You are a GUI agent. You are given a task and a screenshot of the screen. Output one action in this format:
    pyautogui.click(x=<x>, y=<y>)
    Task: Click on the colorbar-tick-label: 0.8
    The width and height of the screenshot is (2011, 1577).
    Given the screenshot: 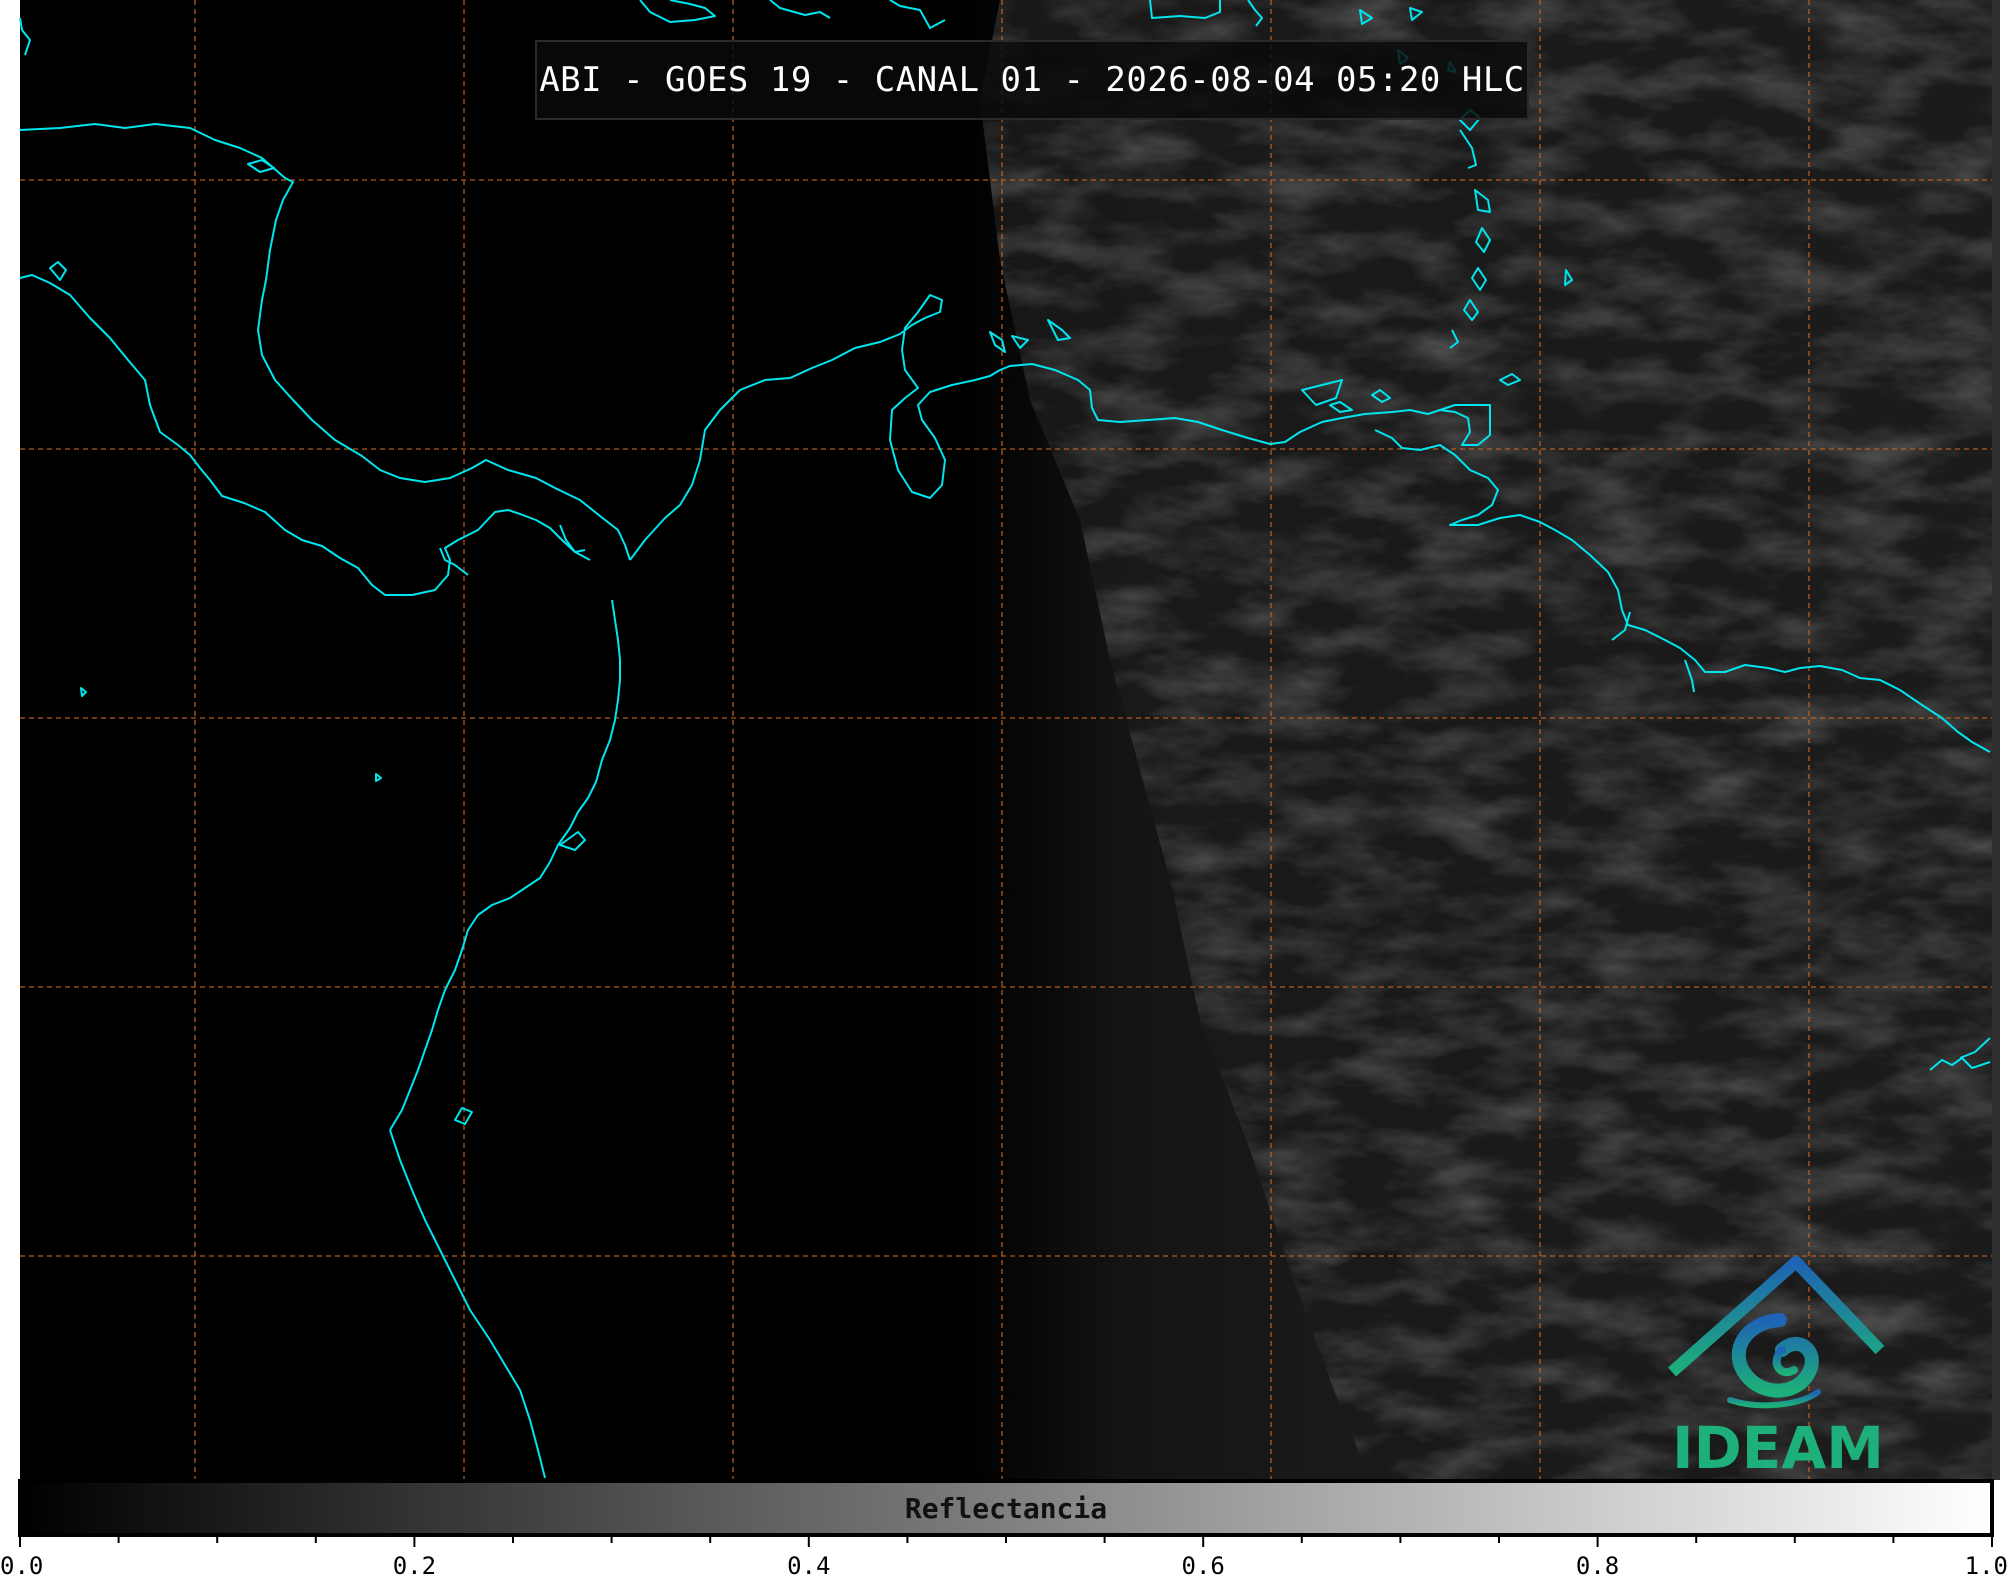 What is the action you would take?
    pyautogui.click(x=1597, y=1564)
    